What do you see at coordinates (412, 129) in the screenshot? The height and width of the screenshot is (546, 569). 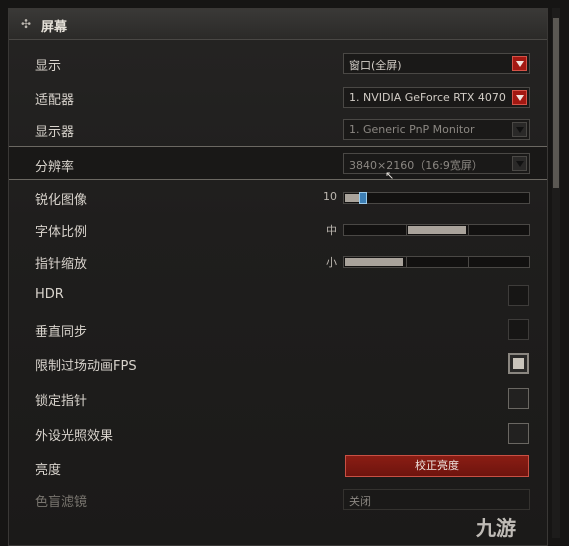 I see `monitor-value: 1. Generic PnP Monitor` at bounding box center [412, 129].